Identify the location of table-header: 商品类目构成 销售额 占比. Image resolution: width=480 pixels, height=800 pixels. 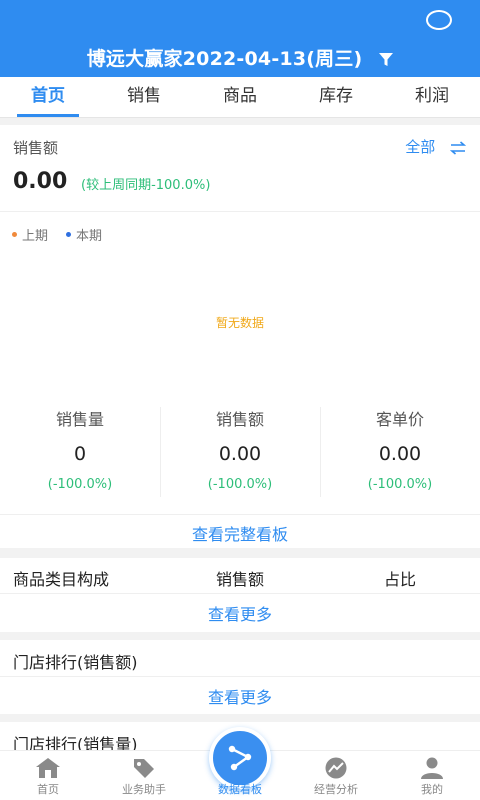
(240, 578).